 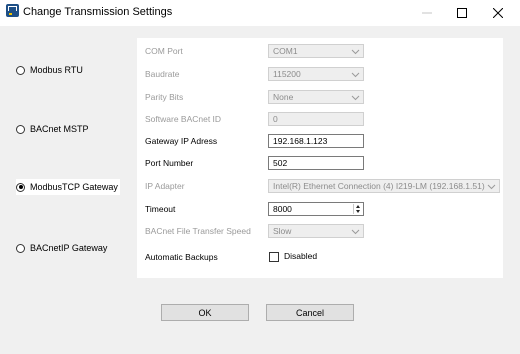 I want to click on radio-bacnetip-gateway: BACnetIP Gateway, so click(x=61, y=248).